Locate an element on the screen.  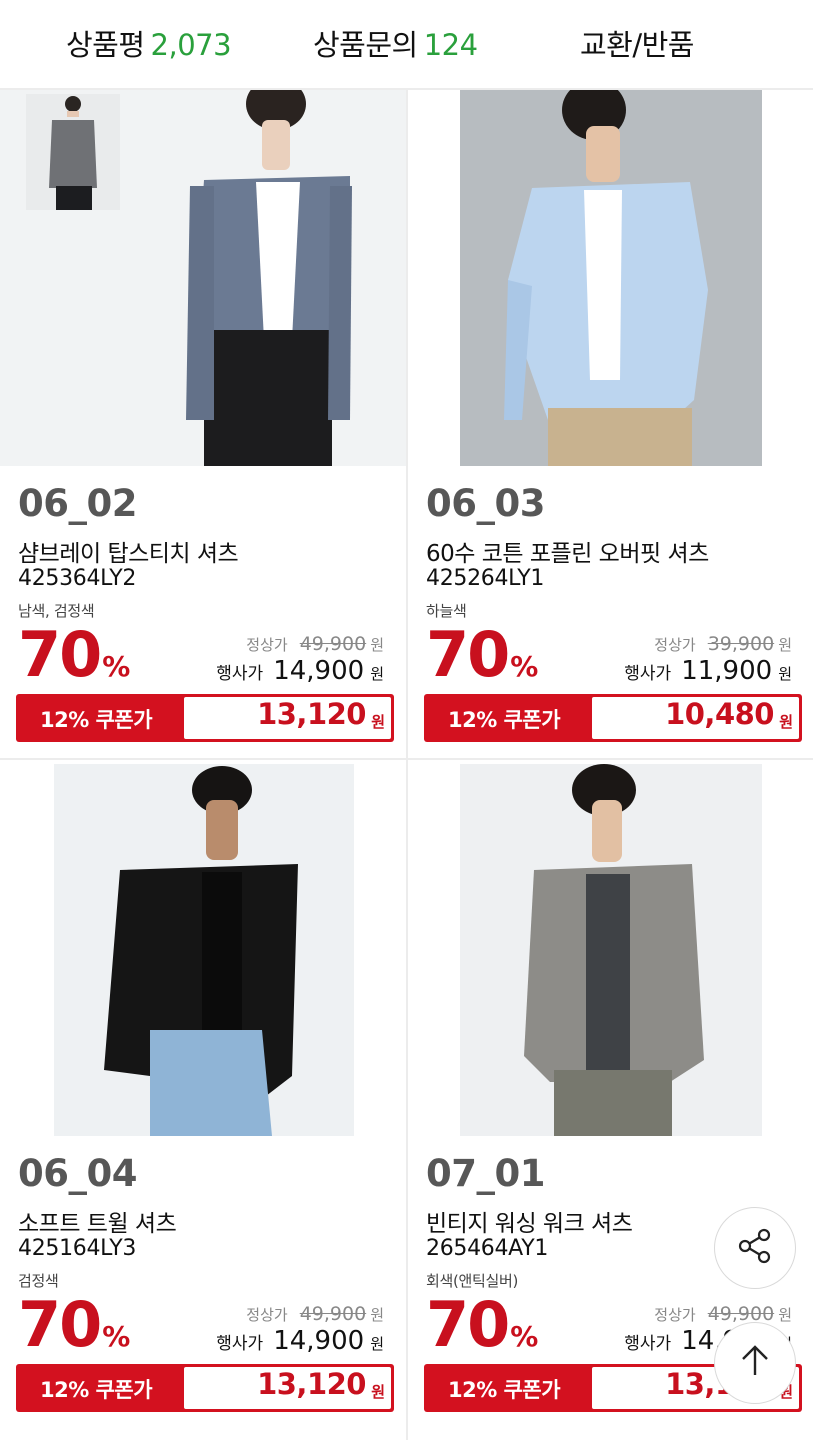
coupon-price-value: 10,480 is located at coordinates (719, 714).